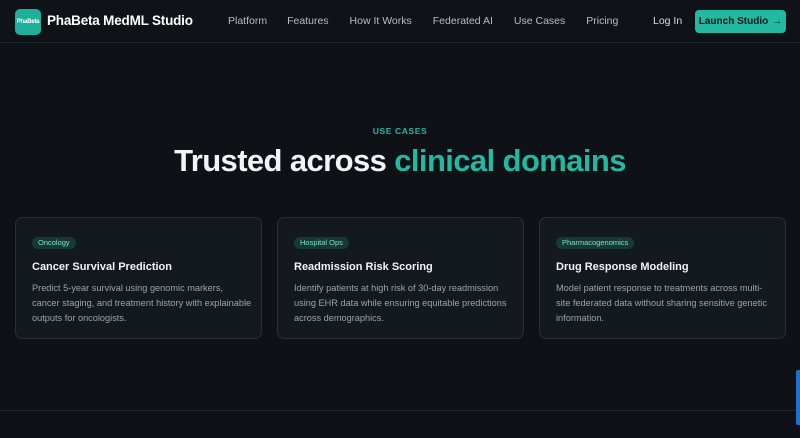 Image resolution: width=800 pixels, height=438 pixels. I want to click on card-badge: Pharmacogenomics, so click(595, 243).